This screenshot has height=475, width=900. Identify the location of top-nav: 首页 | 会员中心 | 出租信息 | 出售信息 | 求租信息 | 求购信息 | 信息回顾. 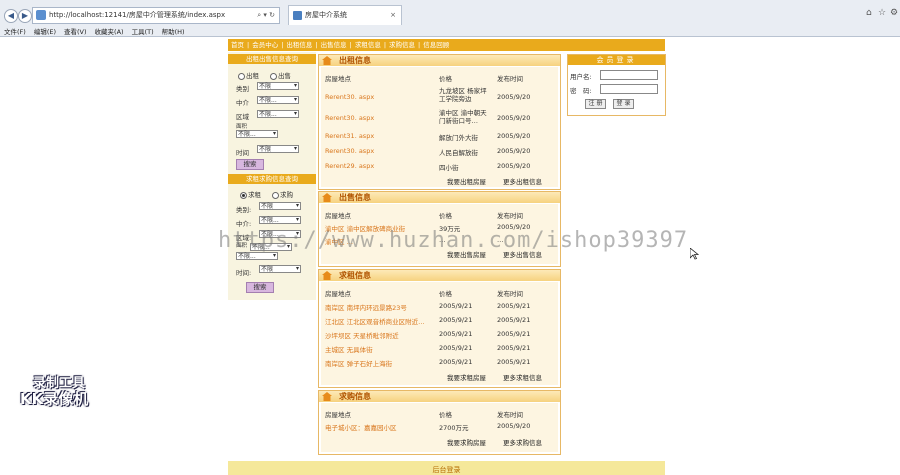
(446, 45).